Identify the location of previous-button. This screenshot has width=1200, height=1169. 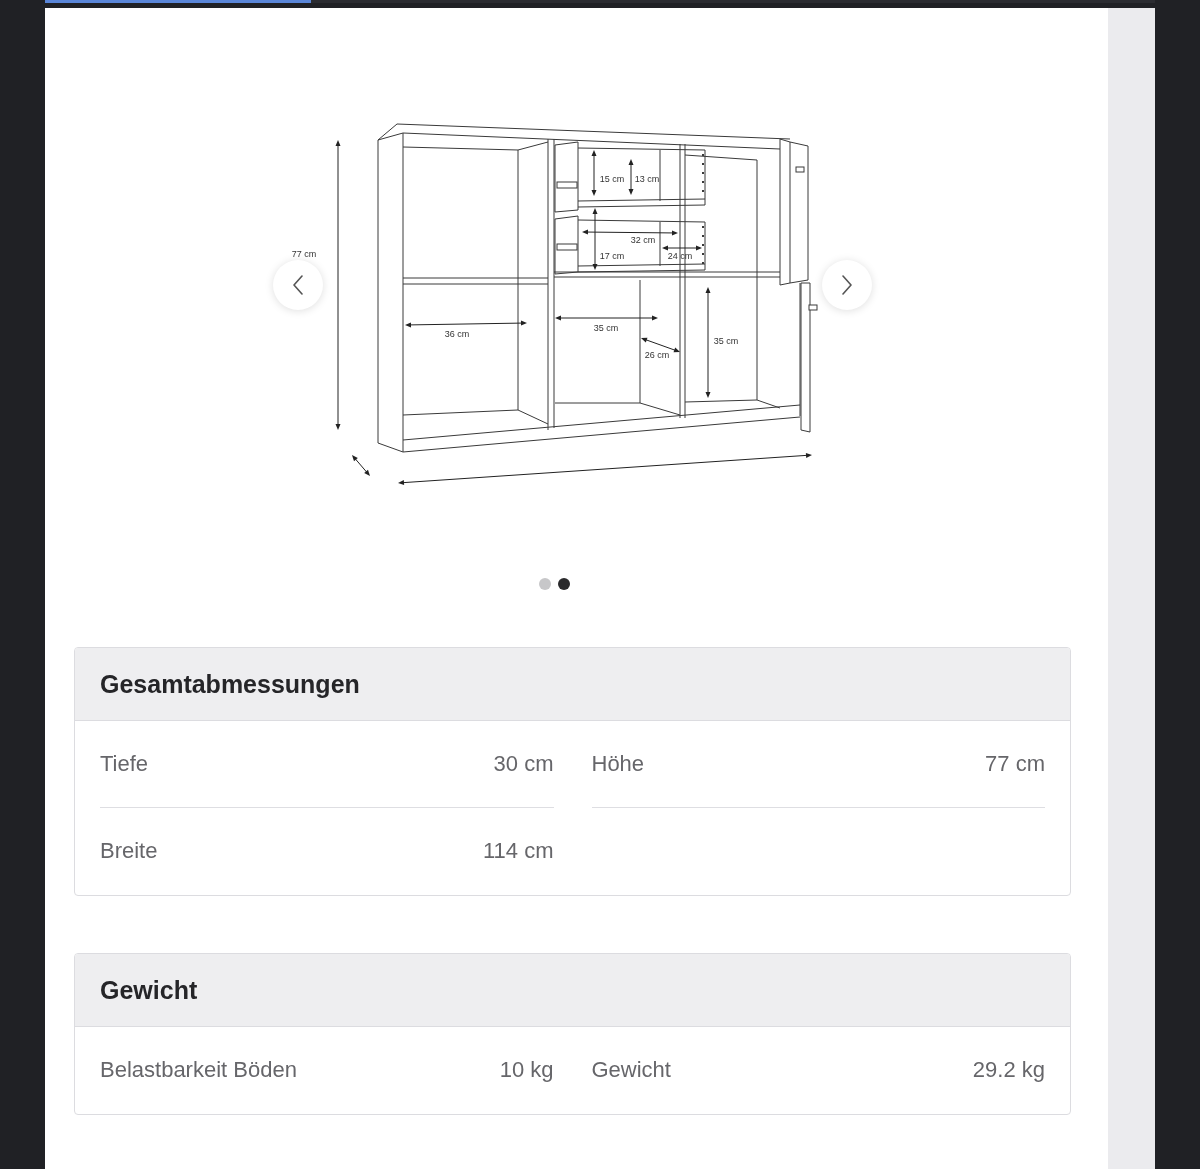
(298, 285).